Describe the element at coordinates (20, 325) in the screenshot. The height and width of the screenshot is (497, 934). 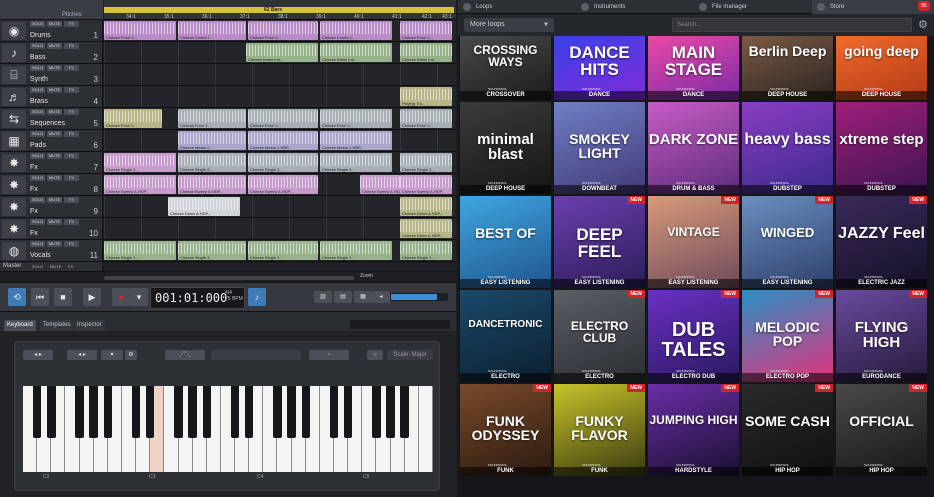
I see `tab-keyboard: Keyboard` at that location.